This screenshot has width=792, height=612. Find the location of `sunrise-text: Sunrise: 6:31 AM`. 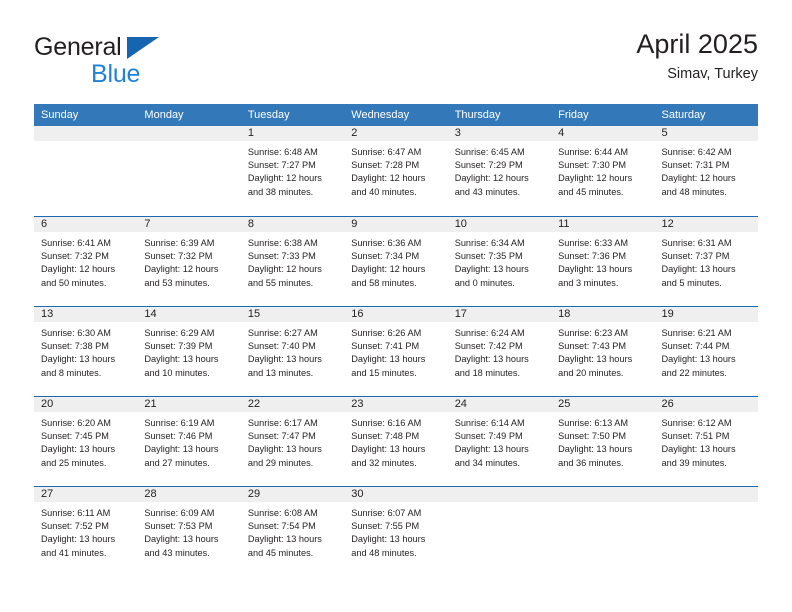

sunrise-text: Sunrise: 6:31 AM is located at coordinates (696, 243).